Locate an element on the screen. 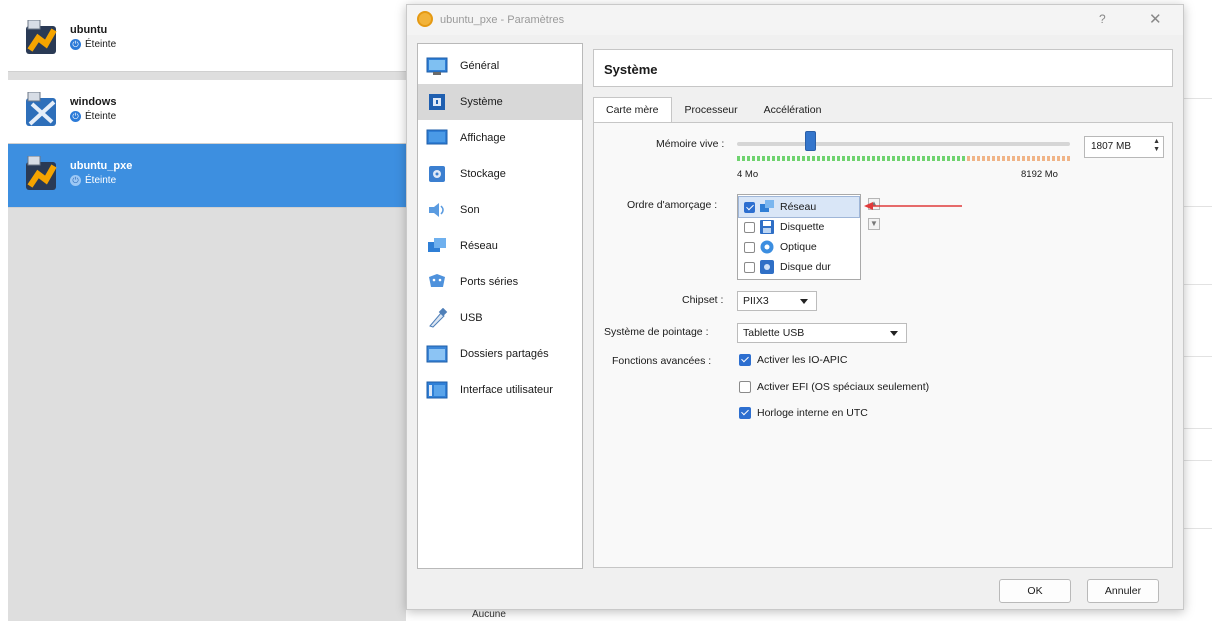 The image size is (1212, 621). io-apic-checkbox is located at coordinates (745, 360).